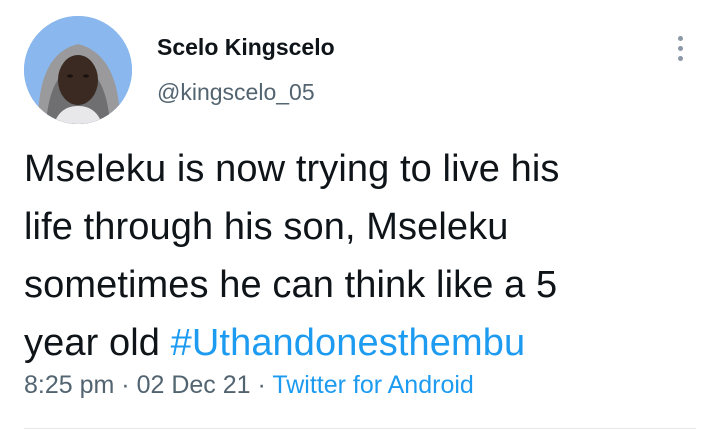  What do you see at coordinates (69, 385) in the screenshot?
I see `tweet-time: 8:25 pm` at bounding box center [69, 385].